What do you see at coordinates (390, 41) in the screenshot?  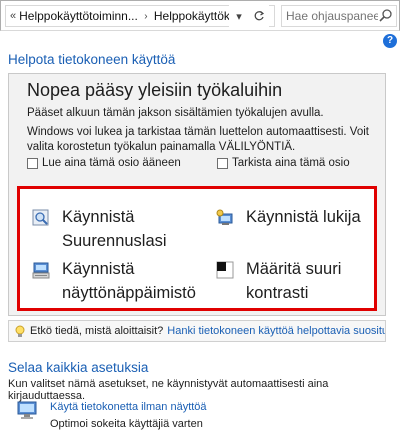 I see `help-icon: ?` at bounding box center [390, 41].